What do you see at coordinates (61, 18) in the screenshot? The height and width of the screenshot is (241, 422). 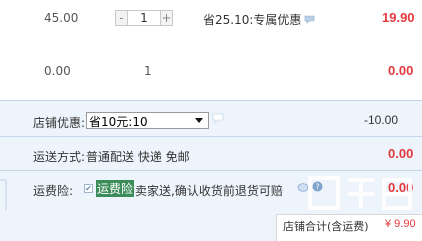 I see `item-unit-price: 45.00` at bounding box center [61, 18].